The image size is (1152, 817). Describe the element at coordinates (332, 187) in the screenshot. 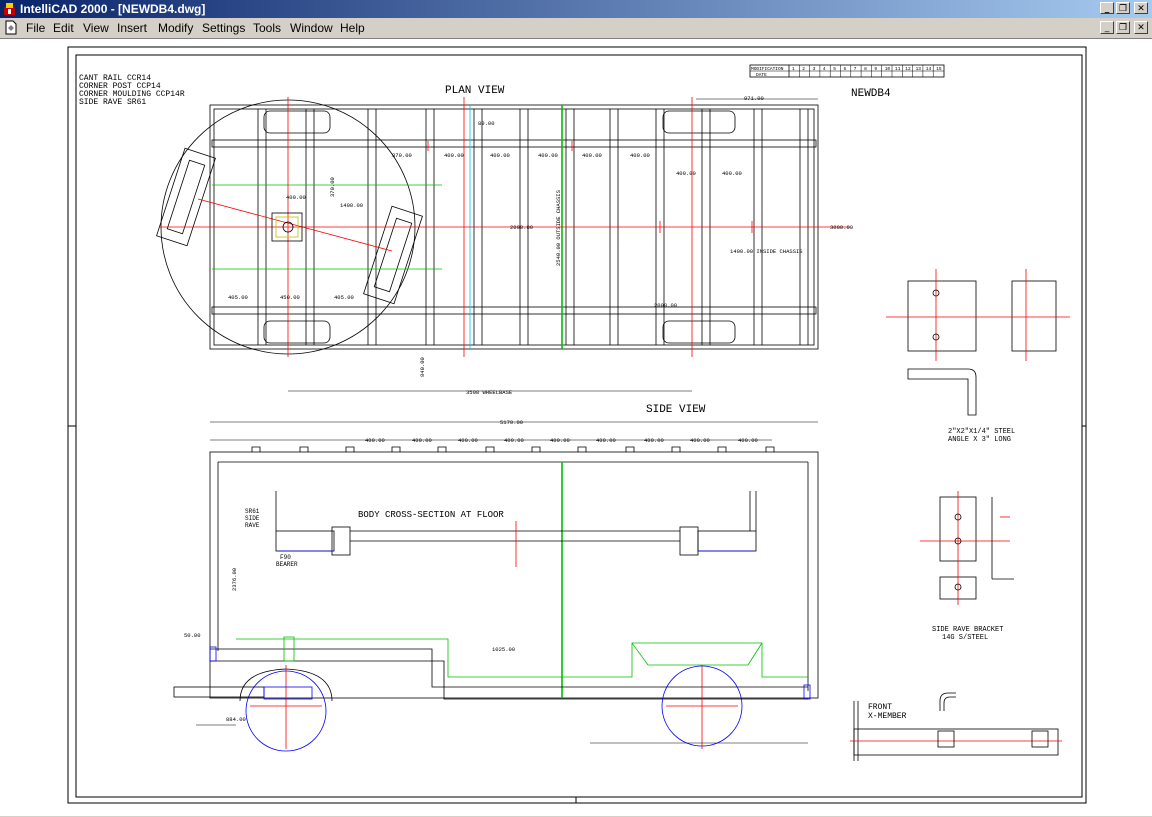

I see `dim-vert: 370.00` at that location.